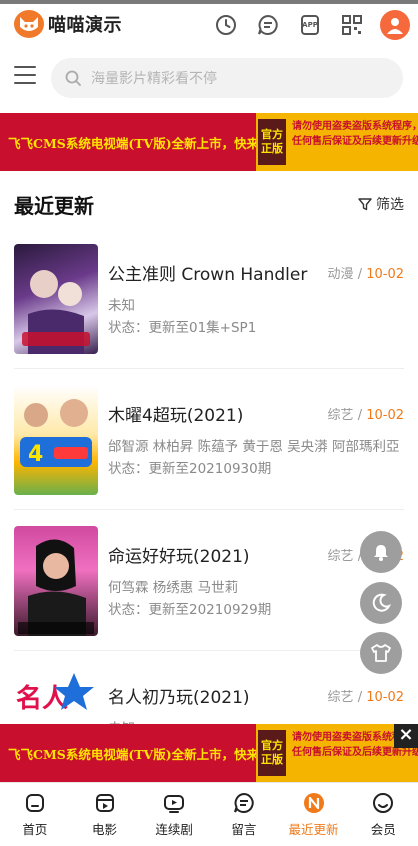  I want to click on item-actors: 邰智源 林柏昇 陈蕴予 黄于恩 吴央漭 阿部瑪利亞, so click(254, 447).